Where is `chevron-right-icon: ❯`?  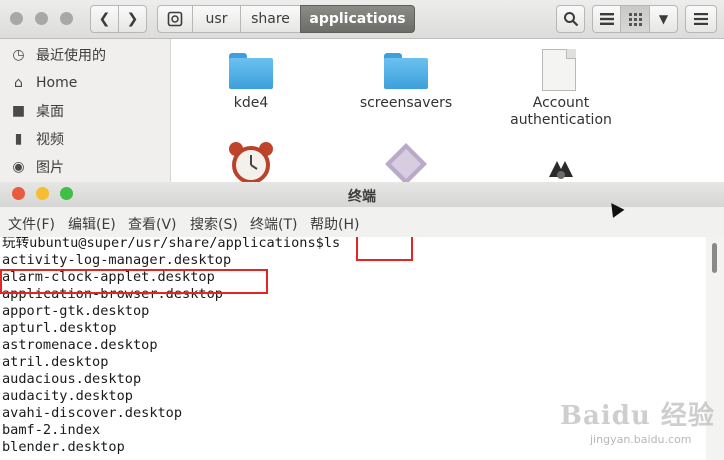
chevron-right-icon: ❯ is located at coordinates (132, 19).